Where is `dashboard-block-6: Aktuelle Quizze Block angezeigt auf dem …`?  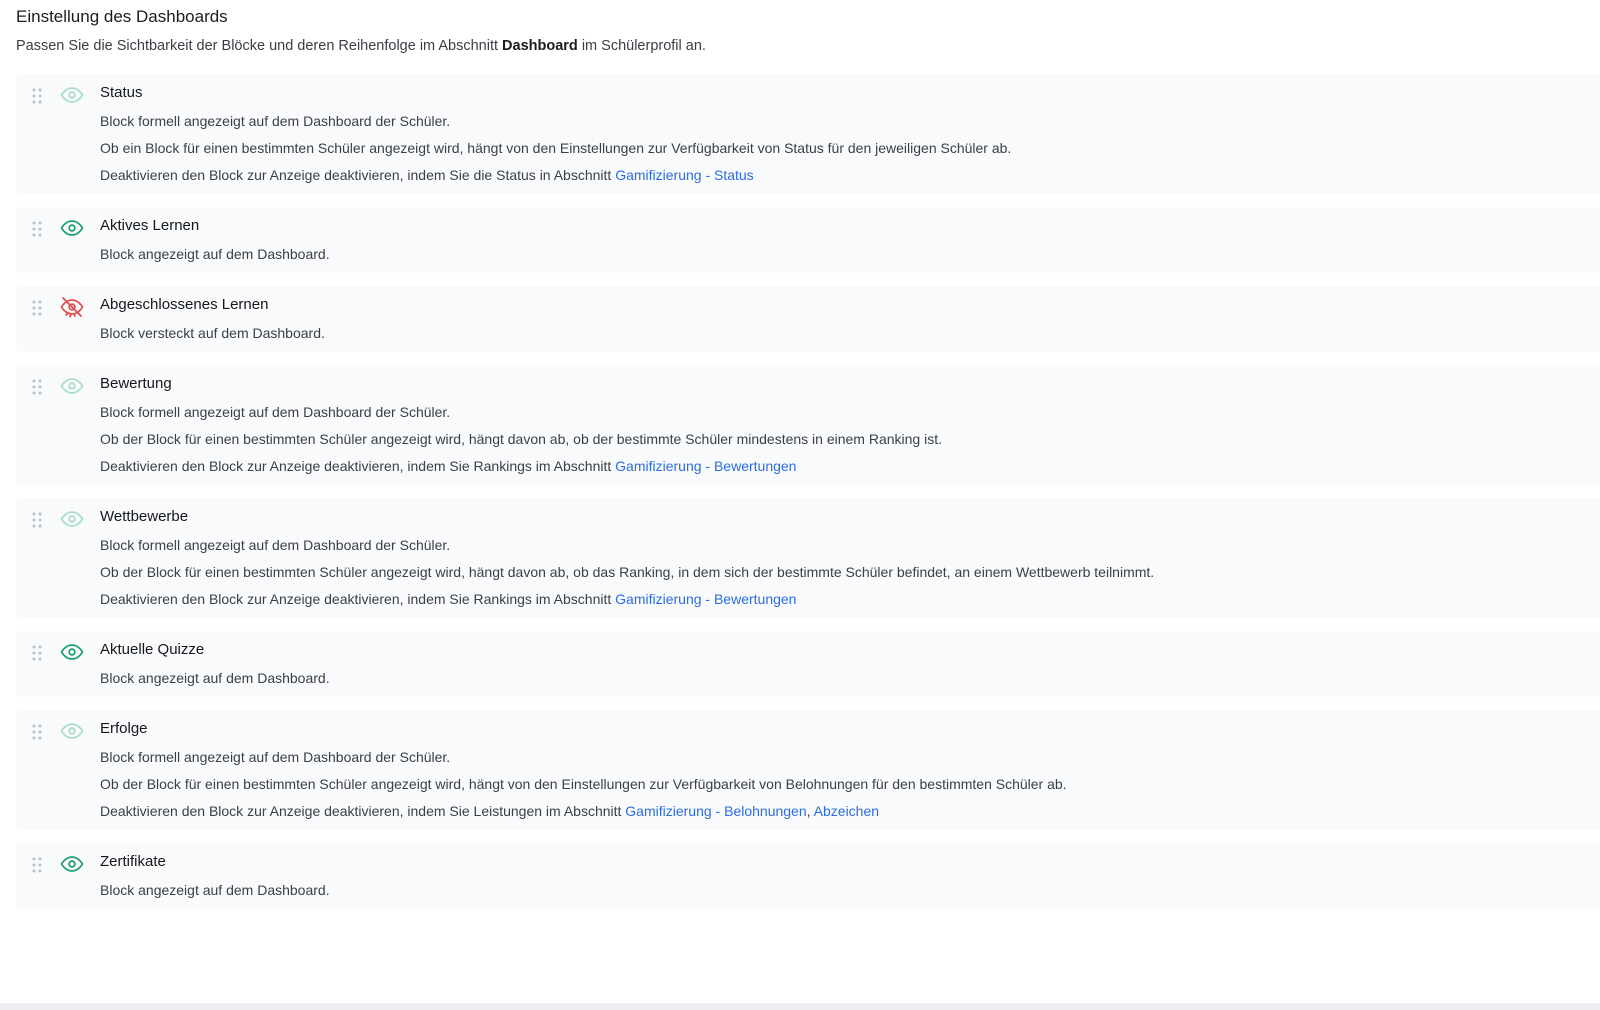 dashboard-block-6: Aktuelle Quizze Block angezeigt auf dem … is located at coordinates (808, 664).